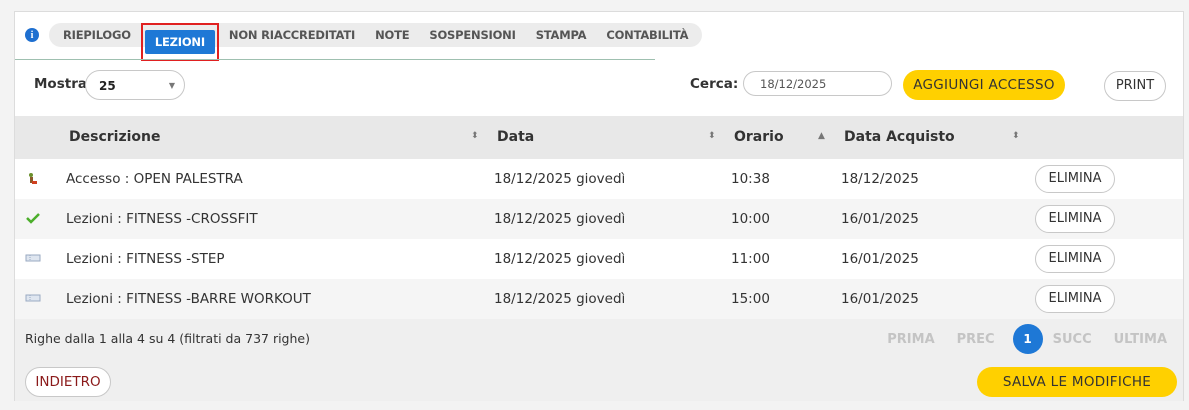 Image resolution: width=1189 pixels, height=410 pixels. What do you see at coordinates (750, 219) in the screenshot?
I see `row-time: 10:00` at bounding box center [750, 219].